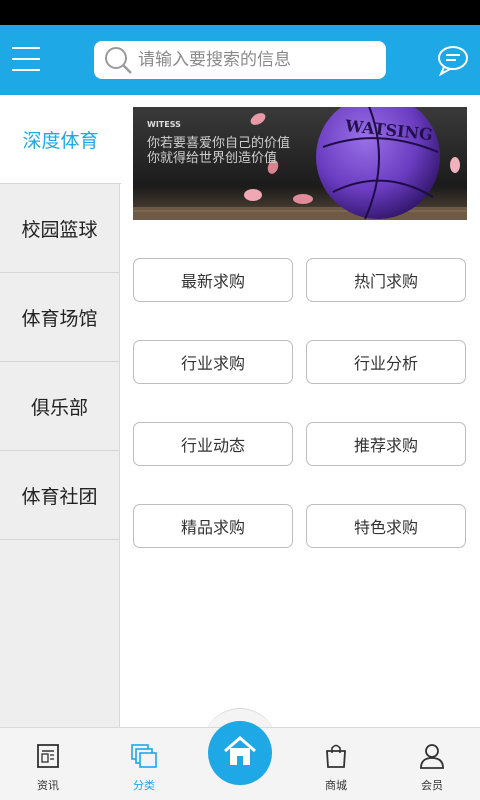 The image size is (480, 800). Describe the element at coordinates (386, 362) in the screenshot. I see `grid-button-industry-analysis: 行业分析` at that location.